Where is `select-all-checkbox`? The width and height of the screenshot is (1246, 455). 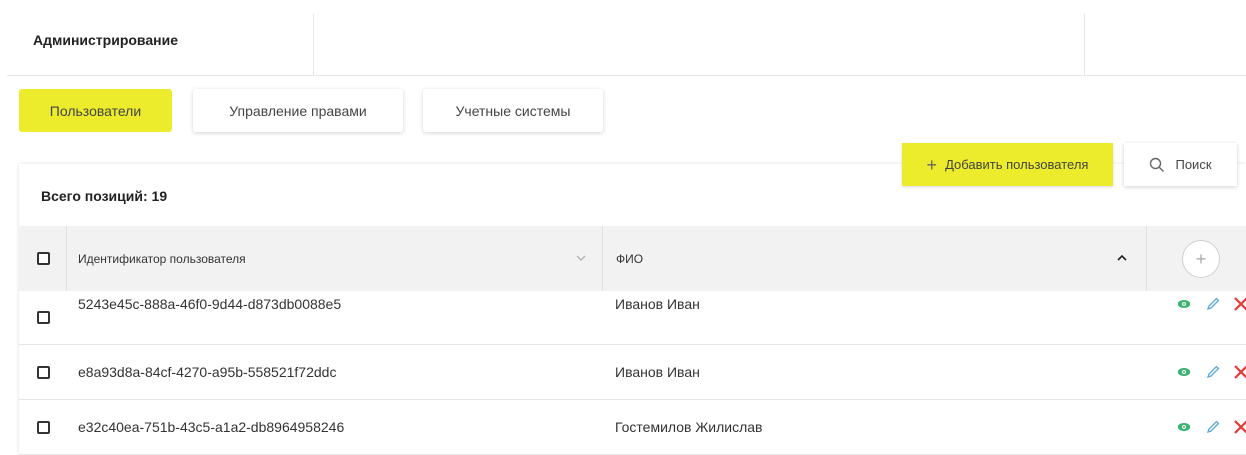 select-all-checkbox is located at coordinates (43, 258).